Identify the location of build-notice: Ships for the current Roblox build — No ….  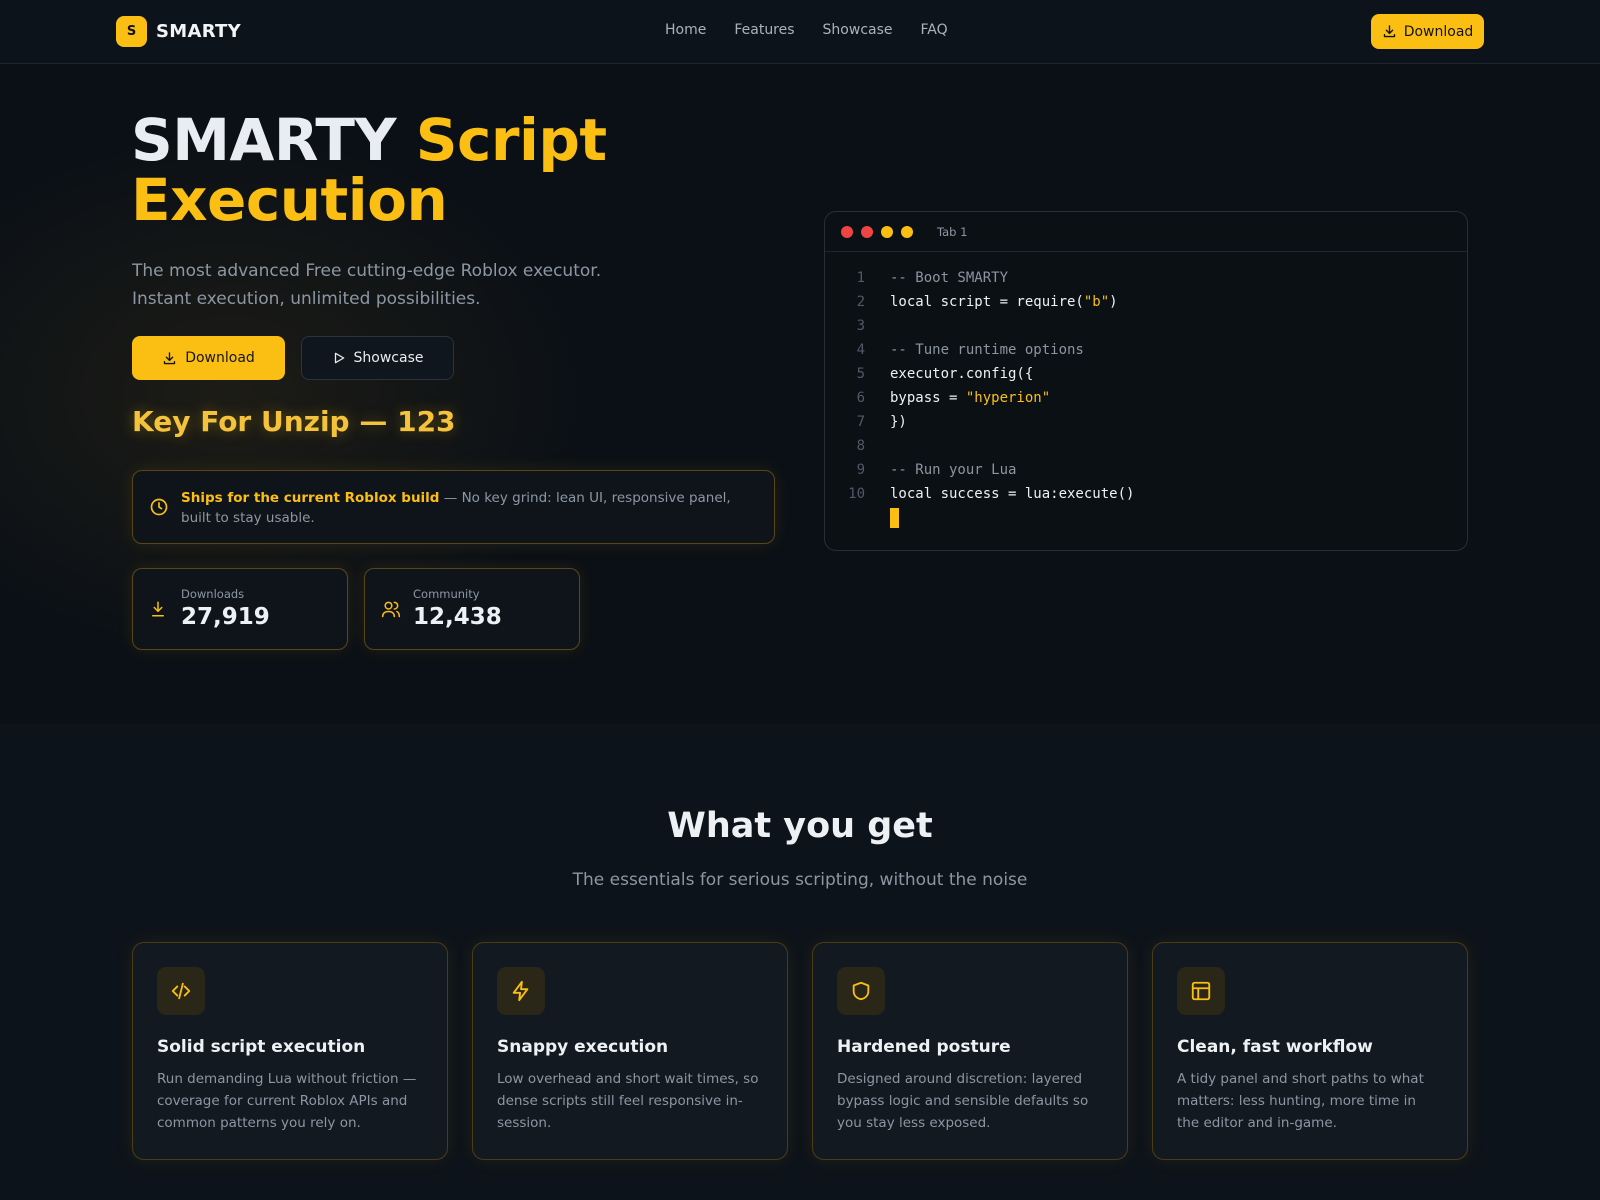
(453, 507).